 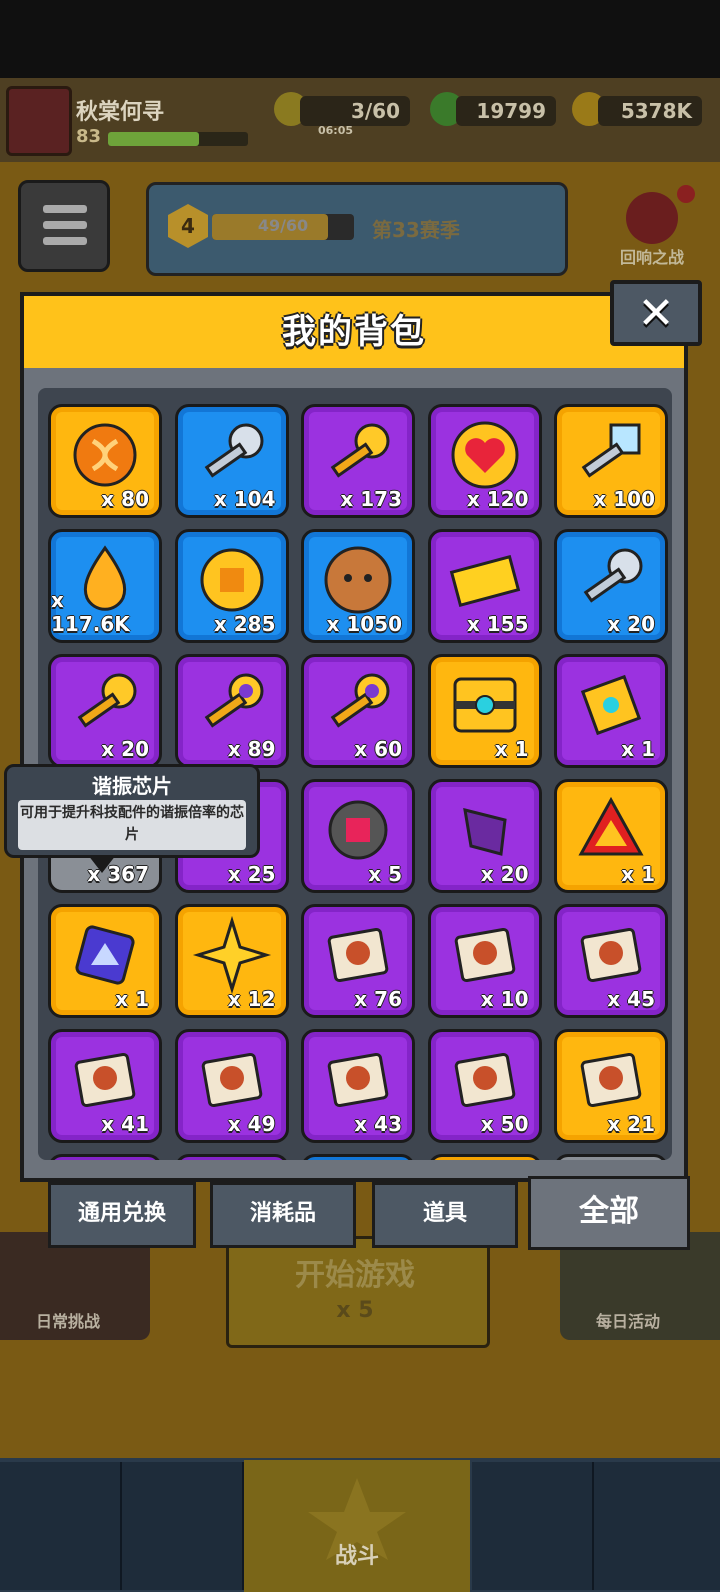 What do you see at coordinates (506, 111) in the screenshot?
I see `gem-counter: 19799` at bounding box center [506, 111].